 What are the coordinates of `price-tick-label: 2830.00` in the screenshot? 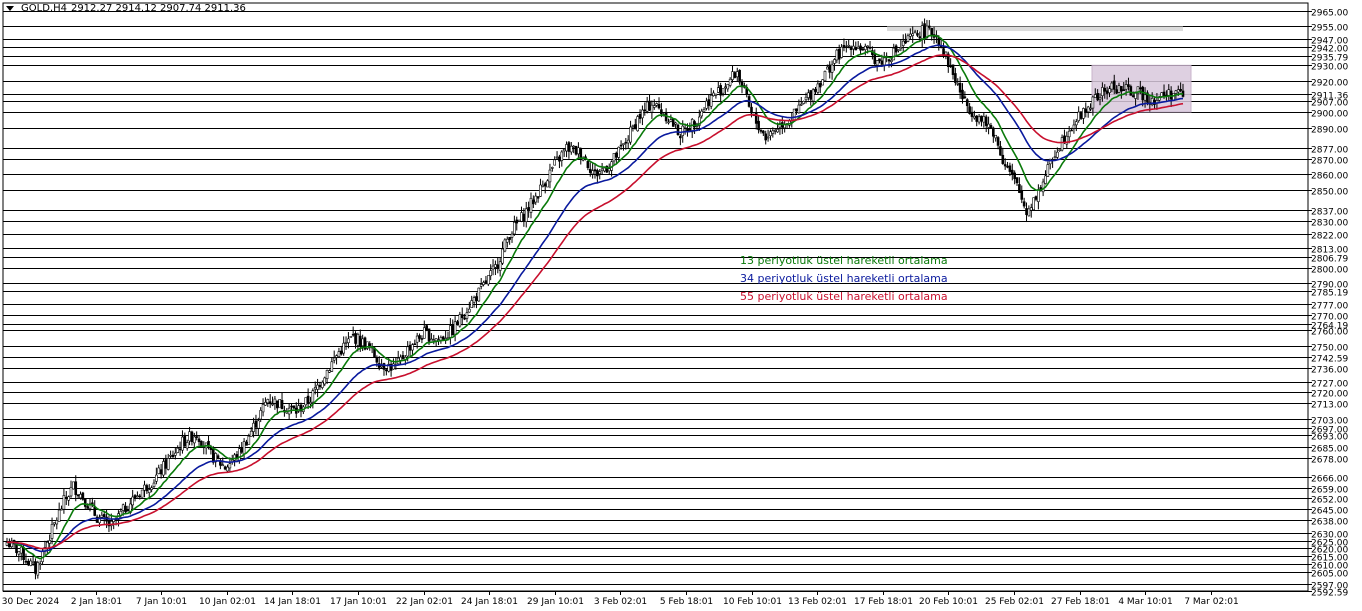 It's located at (1329, 224).